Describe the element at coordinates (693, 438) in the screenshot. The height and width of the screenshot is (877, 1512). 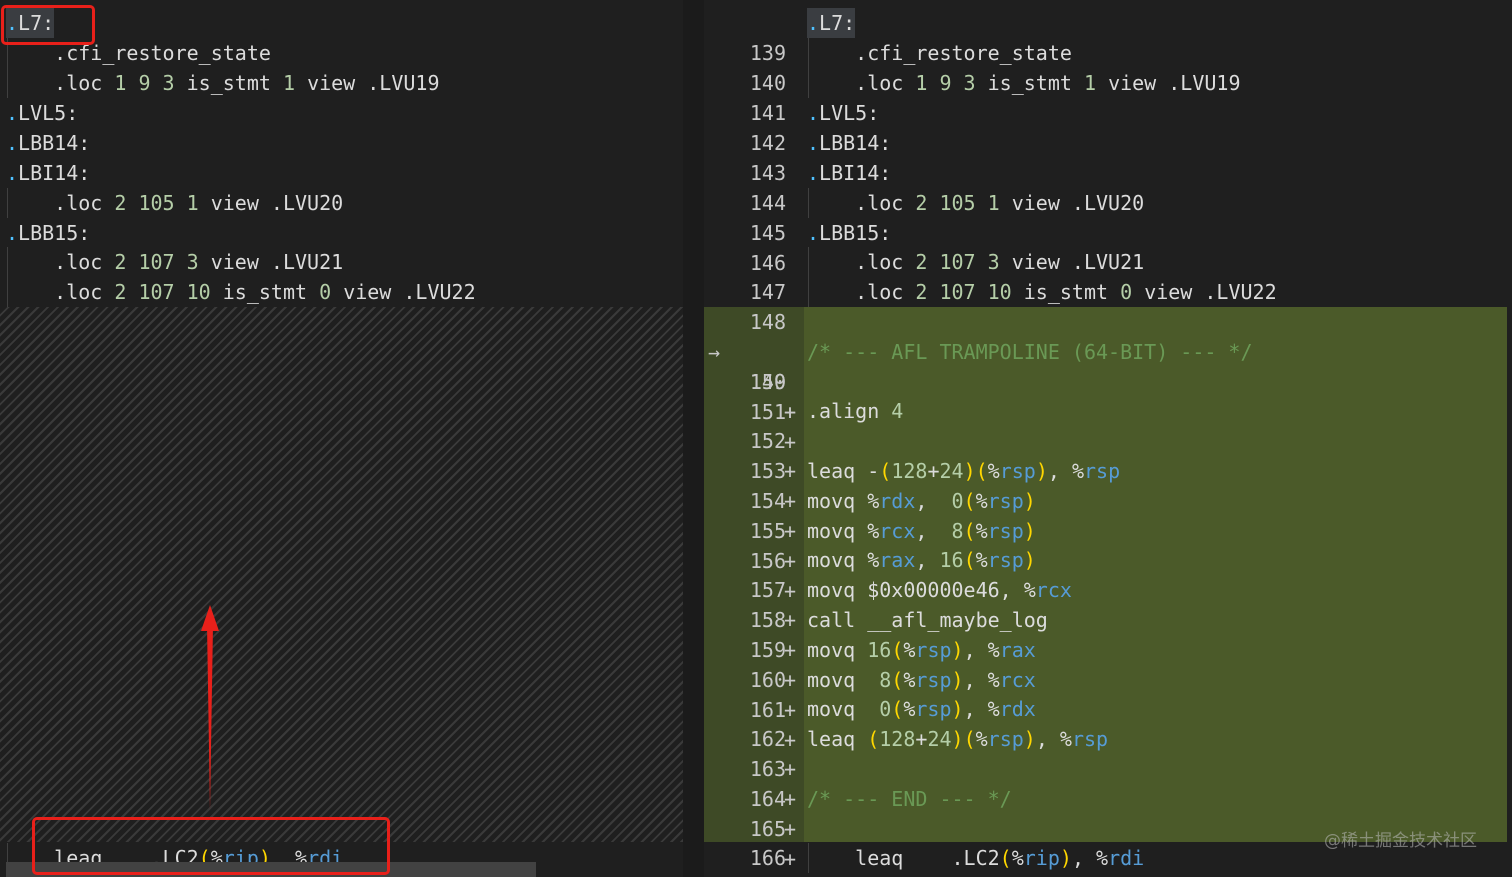
I see `pane-divider` at that location.